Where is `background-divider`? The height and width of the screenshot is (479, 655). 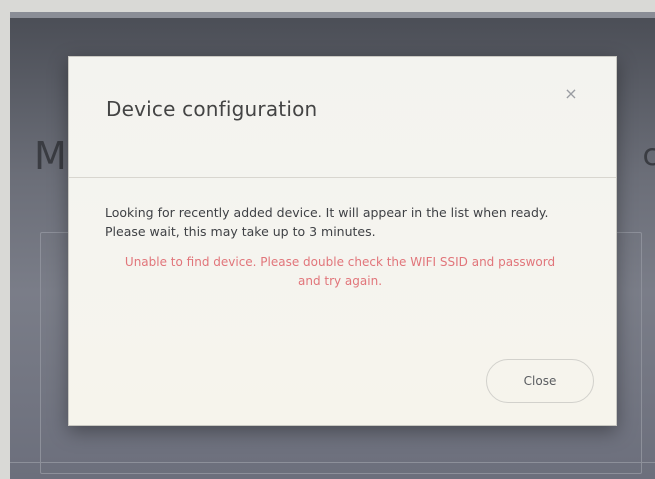 background-divider is located at coordinates (332, 462).